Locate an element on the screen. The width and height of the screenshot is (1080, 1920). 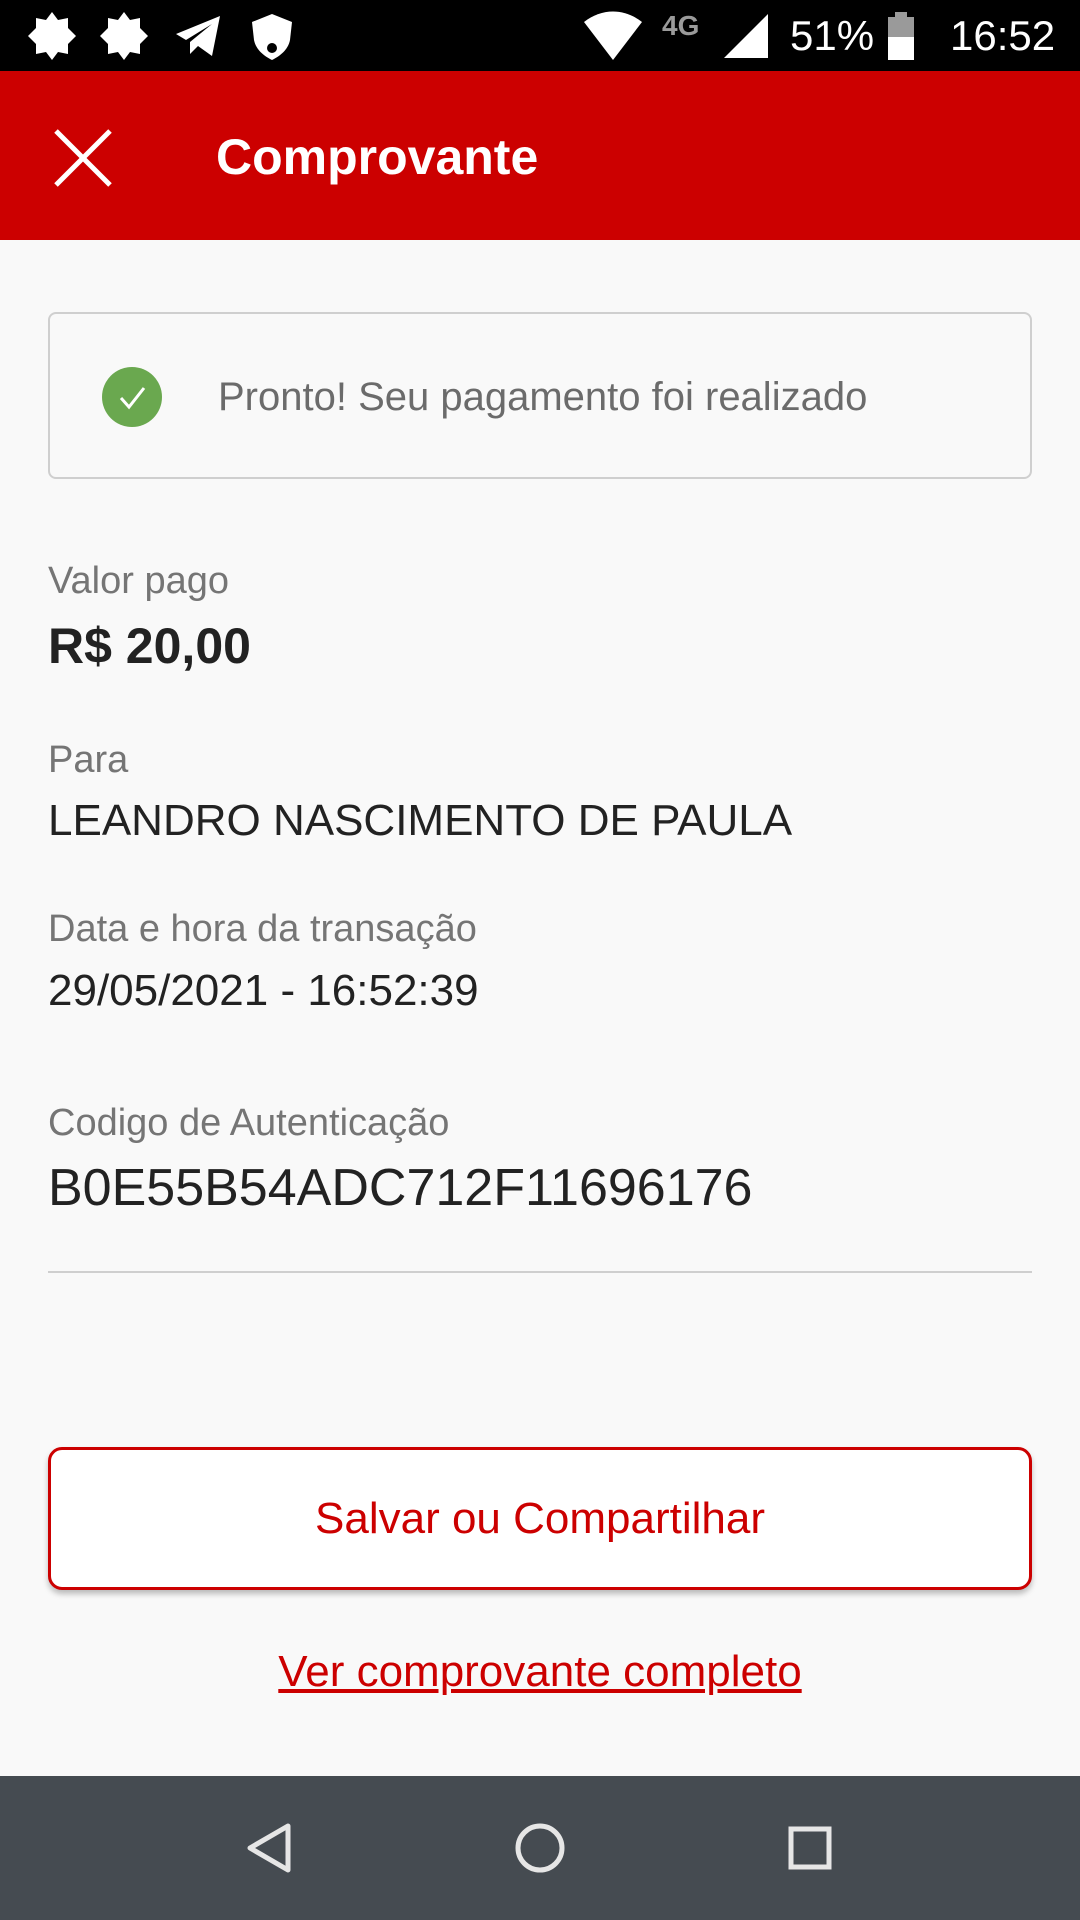
check-circle-icon is located at coordinates (132, 397).